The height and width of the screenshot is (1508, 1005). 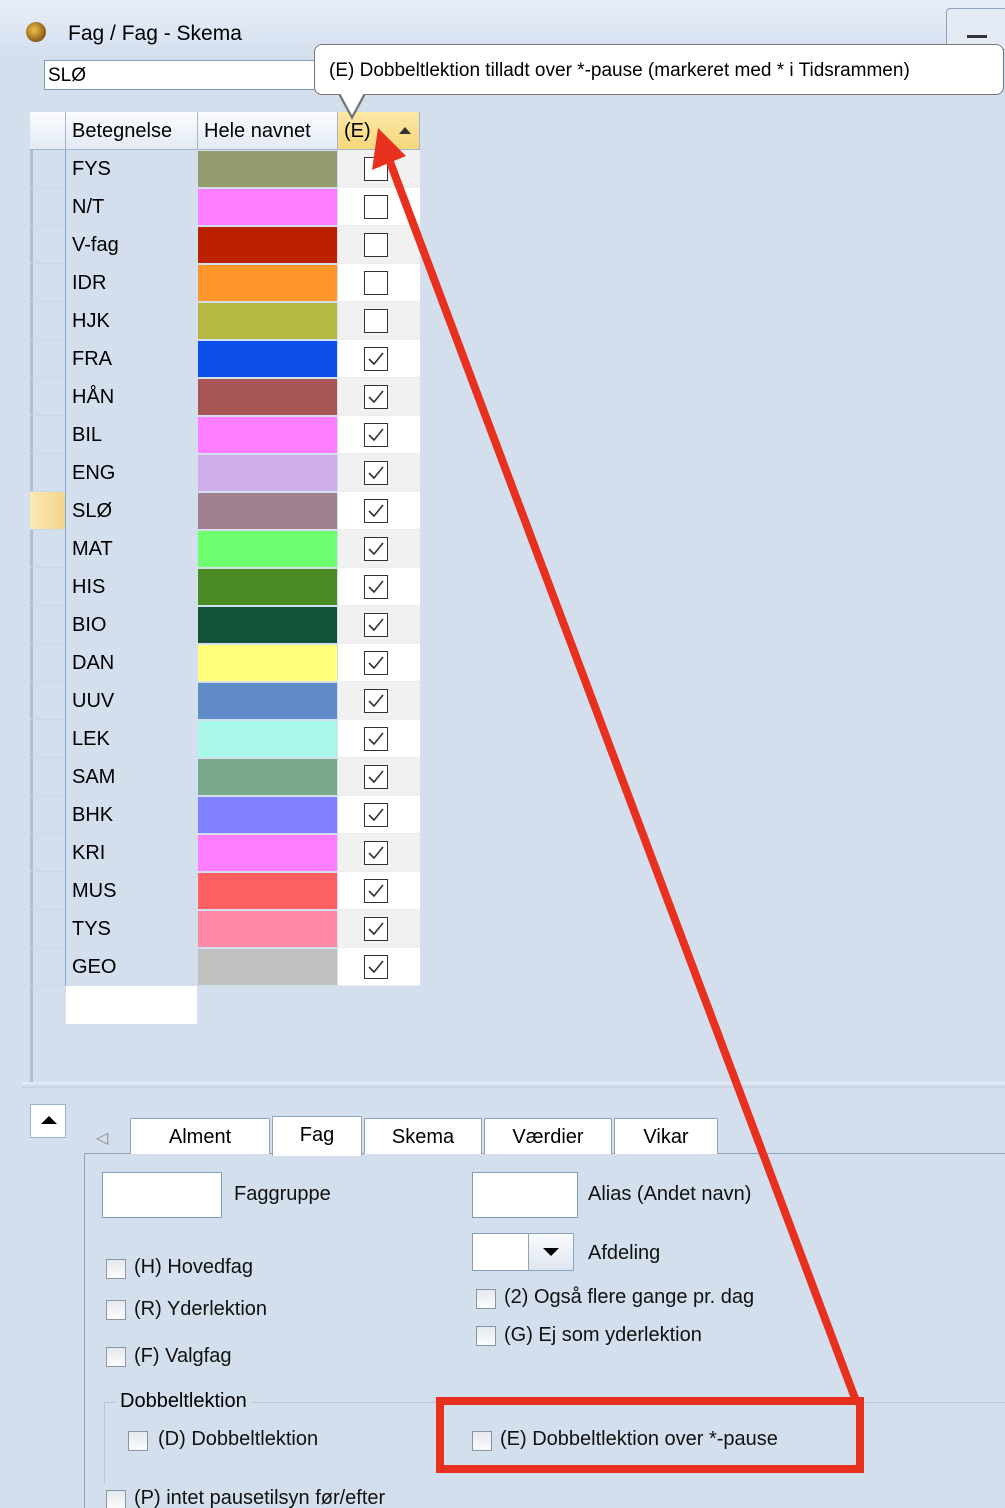 What do you see at coordinates (486, 1336) in the screenshot?
I see `ej-yderlektion-checkbox` at bounding box center [486, 1336].